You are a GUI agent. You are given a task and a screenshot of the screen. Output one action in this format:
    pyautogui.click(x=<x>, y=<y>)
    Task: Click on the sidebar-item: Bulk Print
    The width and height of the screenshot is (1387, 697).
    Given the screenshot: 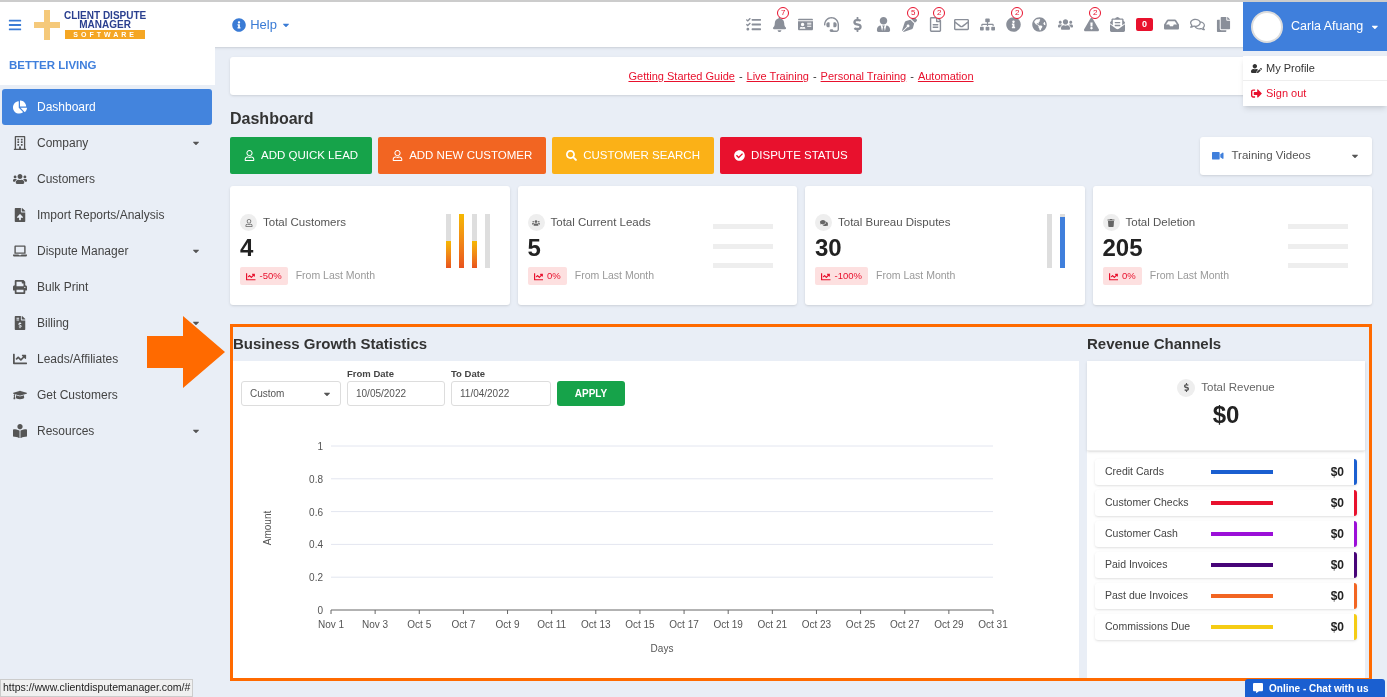 What is the action you would take?
    pyautogui.click(x=51, y=287)
    